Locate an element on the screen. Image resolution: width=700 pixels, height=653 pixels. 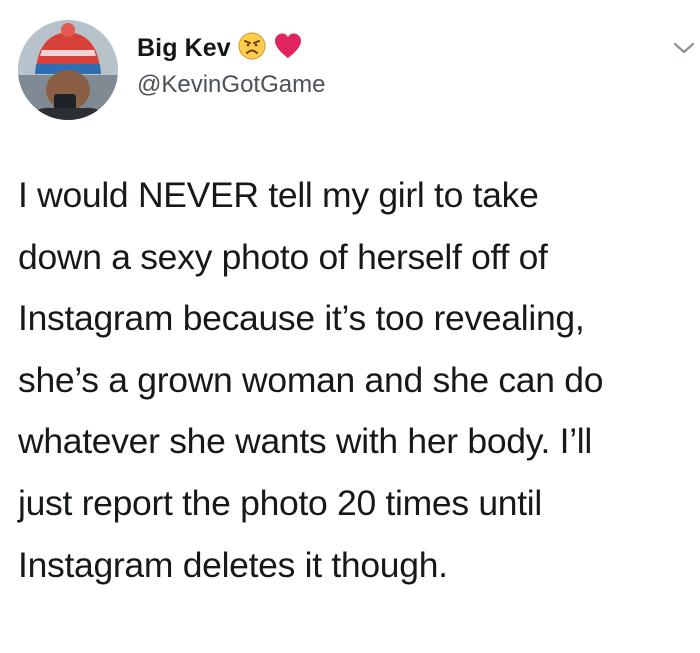
angry-face-icon is located at coordinates (252, 48).